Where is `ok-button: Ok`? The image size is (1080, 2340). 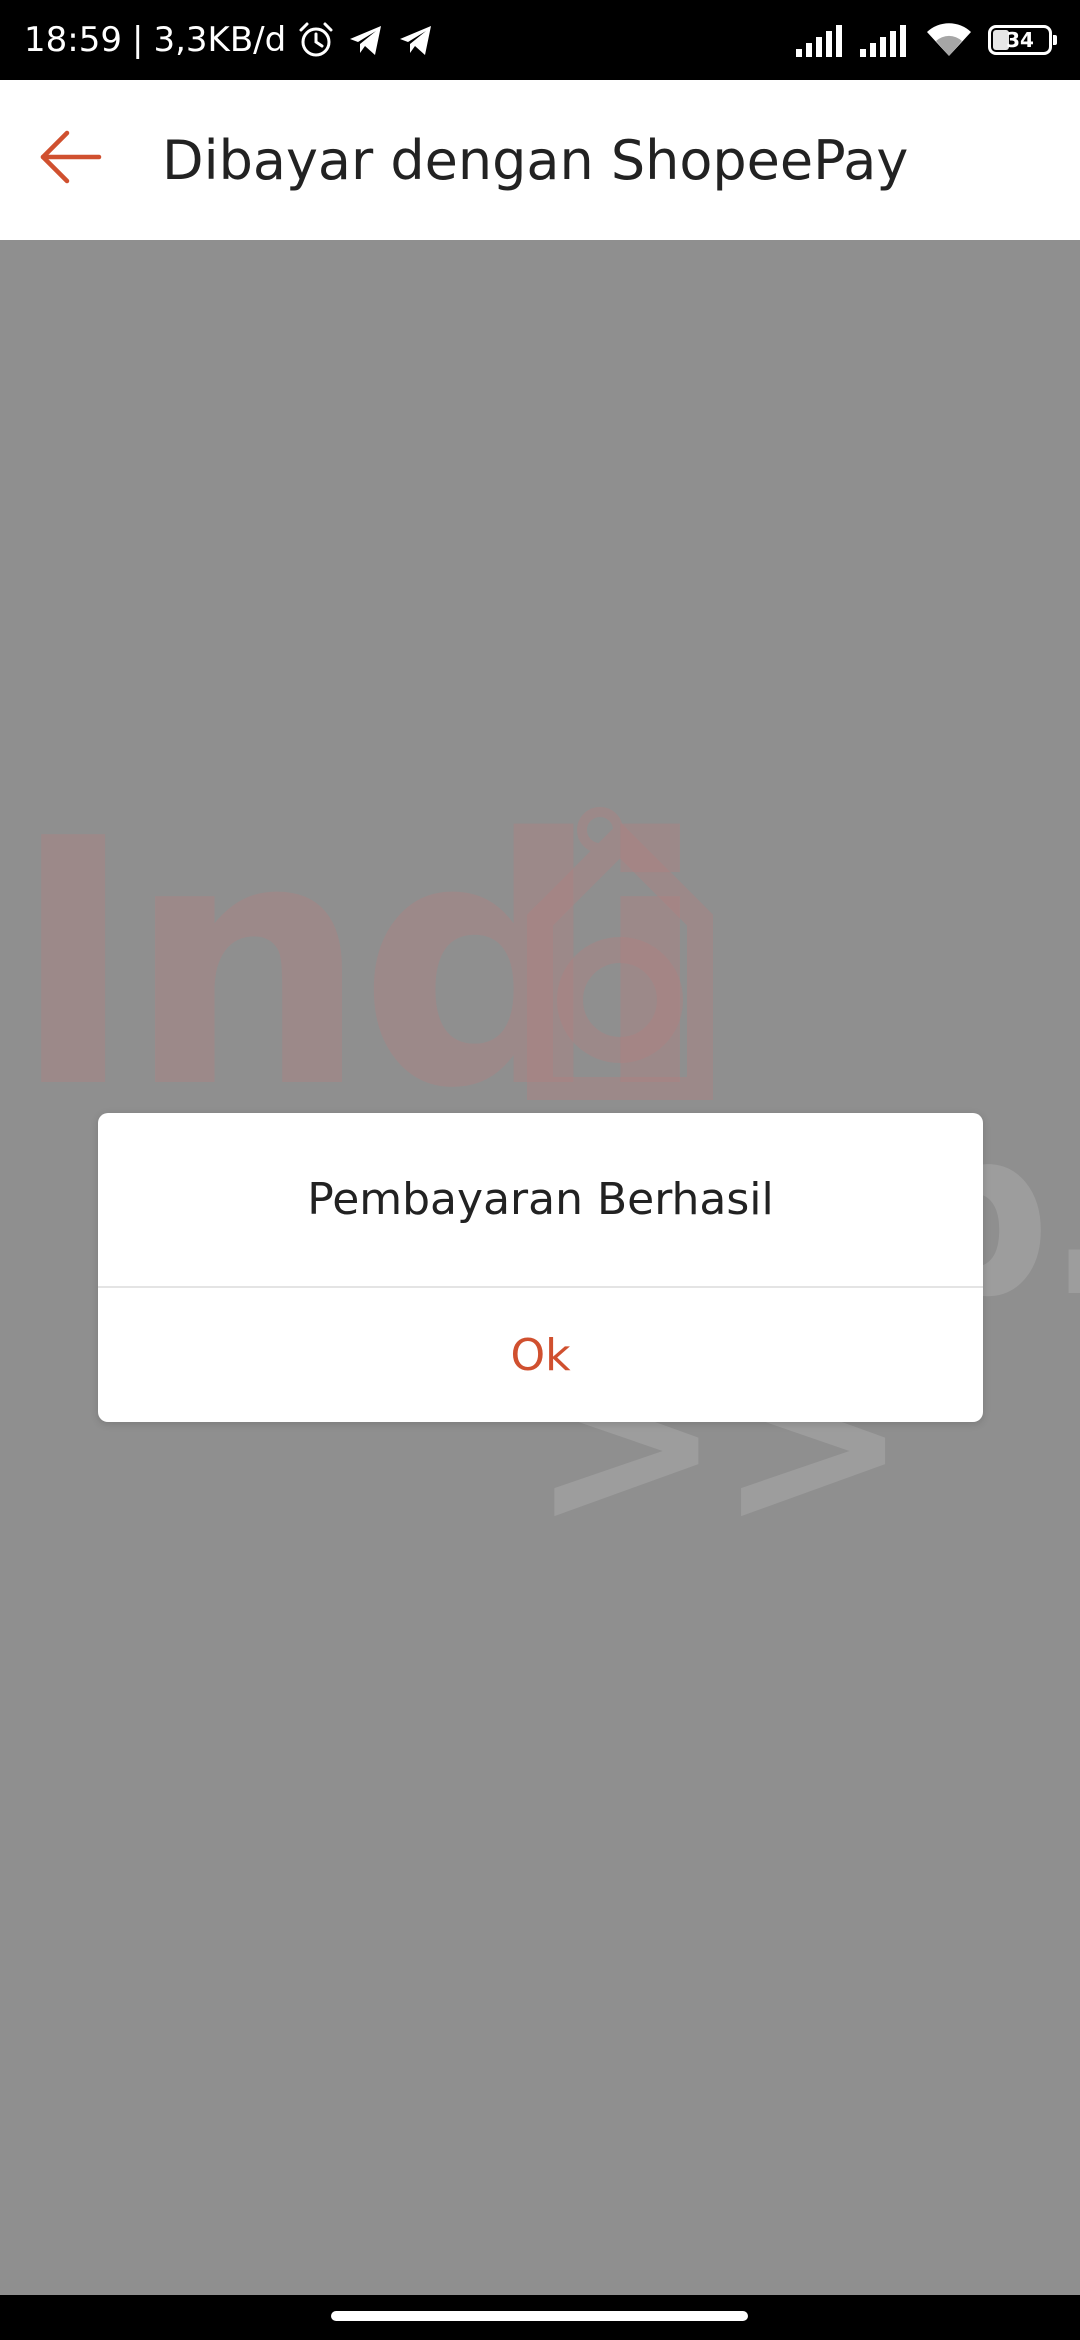
ok-button: Ok is located at coordinates (540, 1355).